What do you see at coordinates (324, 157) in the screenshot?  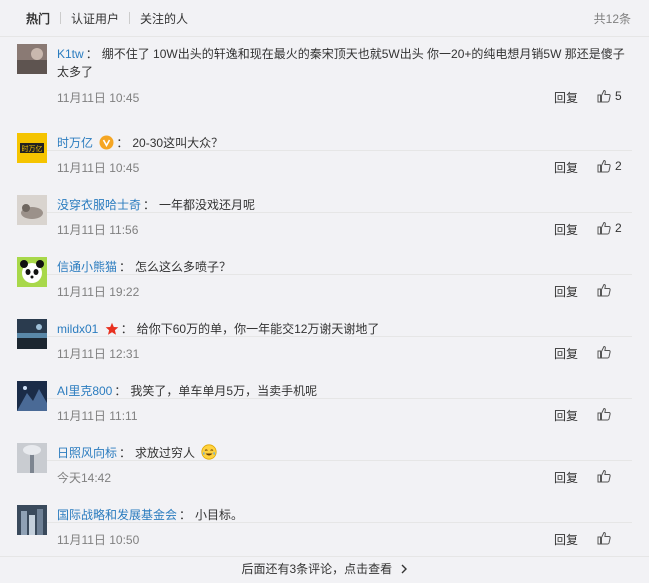 I see `comment-item: 时万亿 时万亿 ： 20-30这叫大众？ 11月11日 10:45 回复 2` at bounding box center [324, 157].